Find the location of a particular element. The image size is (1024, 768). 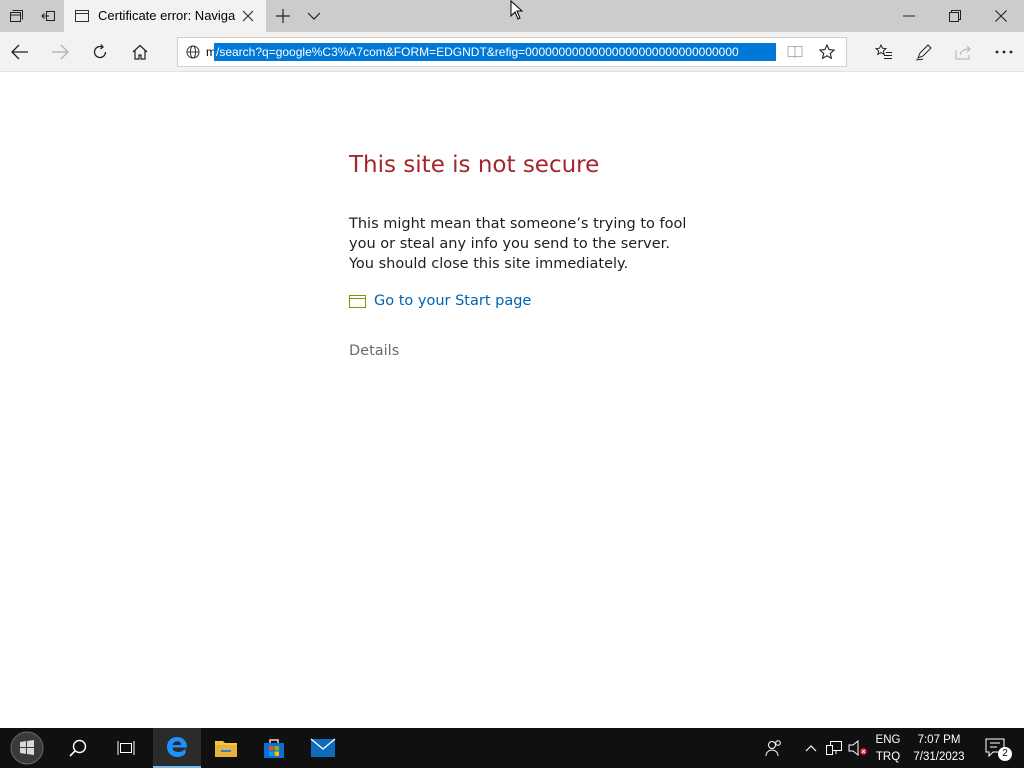

edge-icon is located at coordinates (177, 747).